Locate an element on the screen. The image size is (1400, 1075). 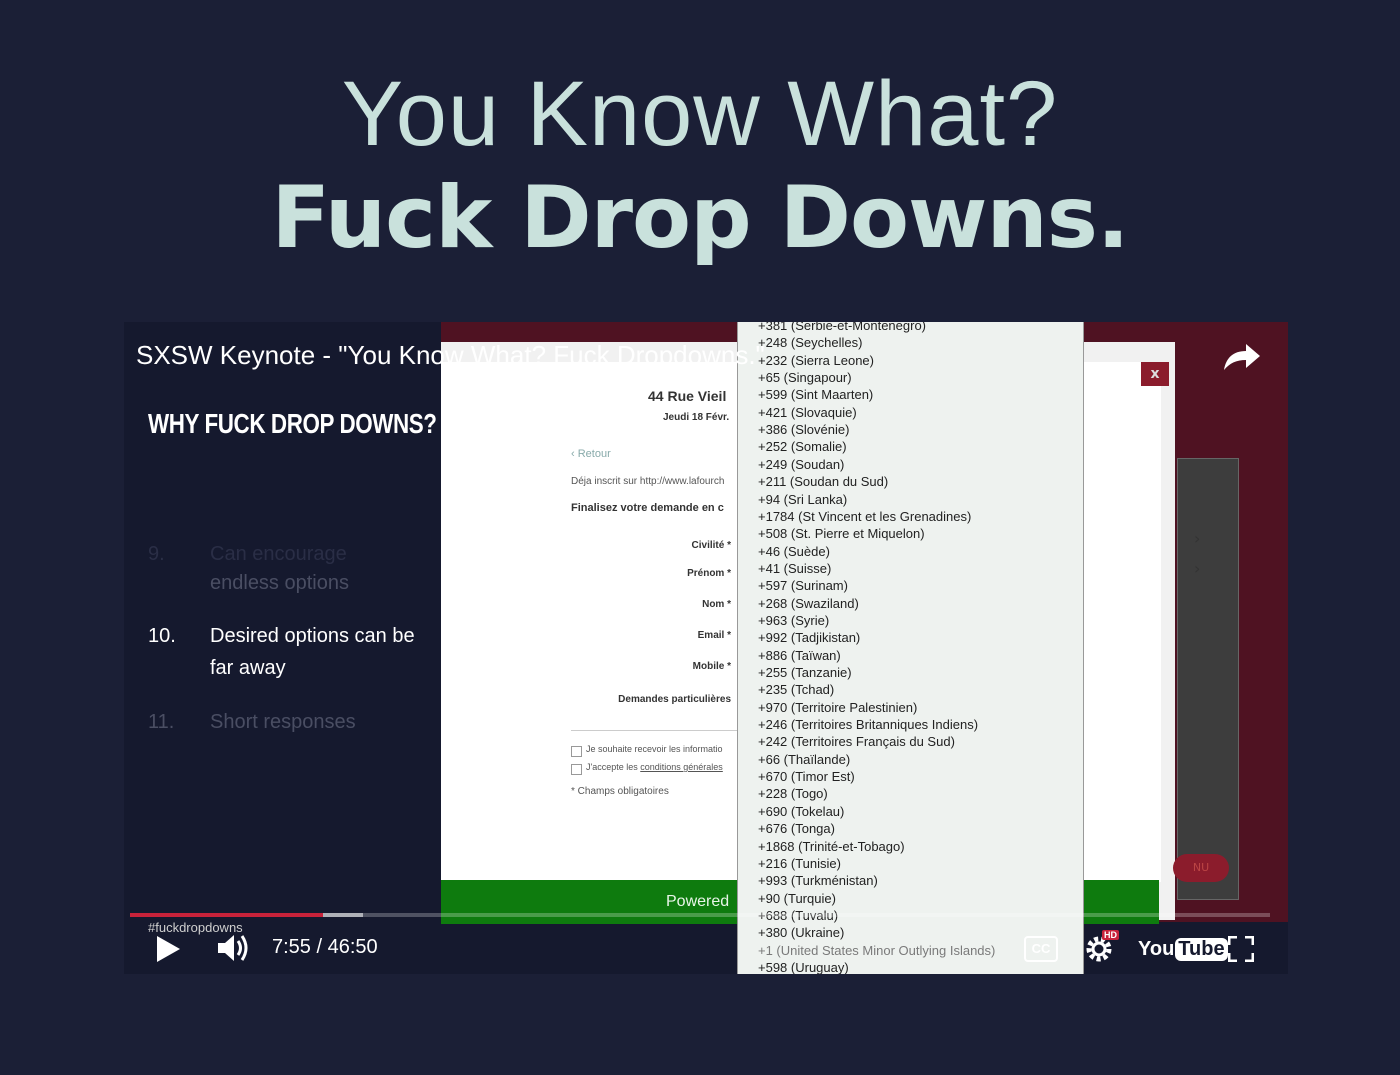
dropdown-option: +255 (Tanzanie) is located at coordinates (805, 672).